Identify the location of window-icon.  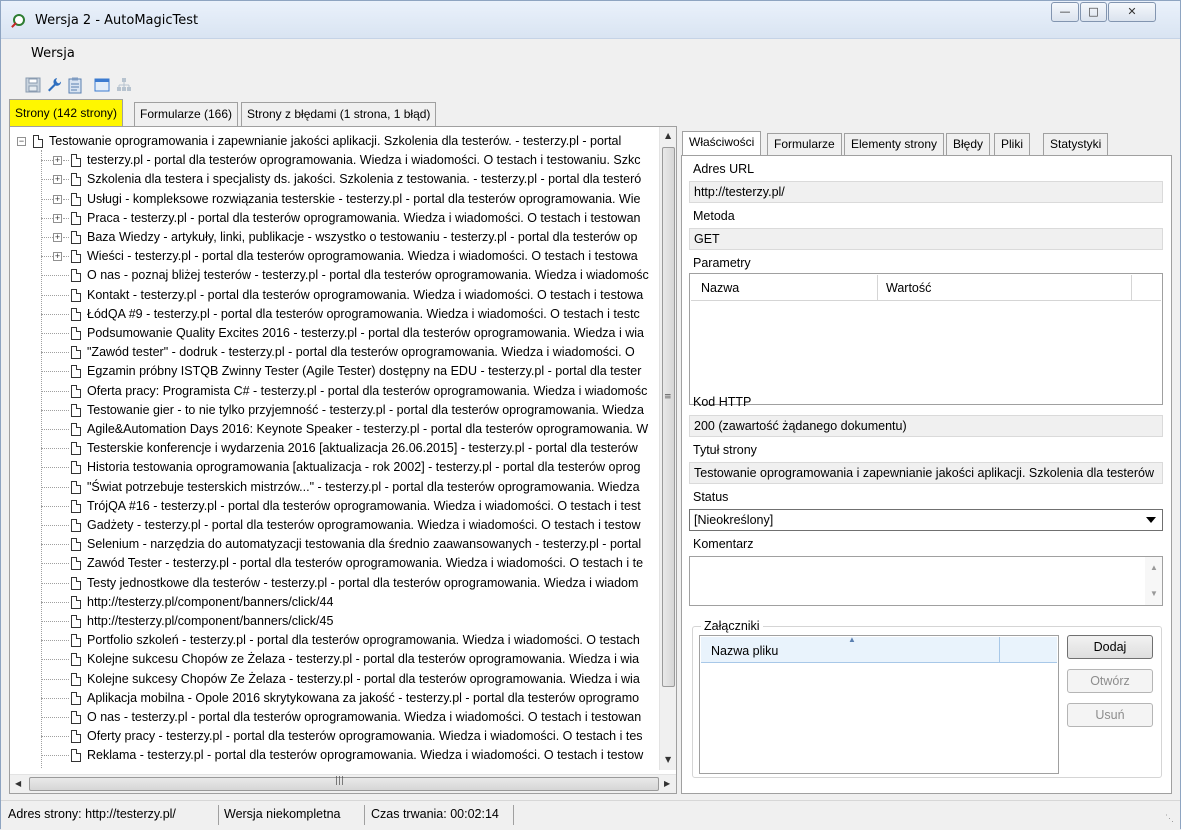
(103, 85).